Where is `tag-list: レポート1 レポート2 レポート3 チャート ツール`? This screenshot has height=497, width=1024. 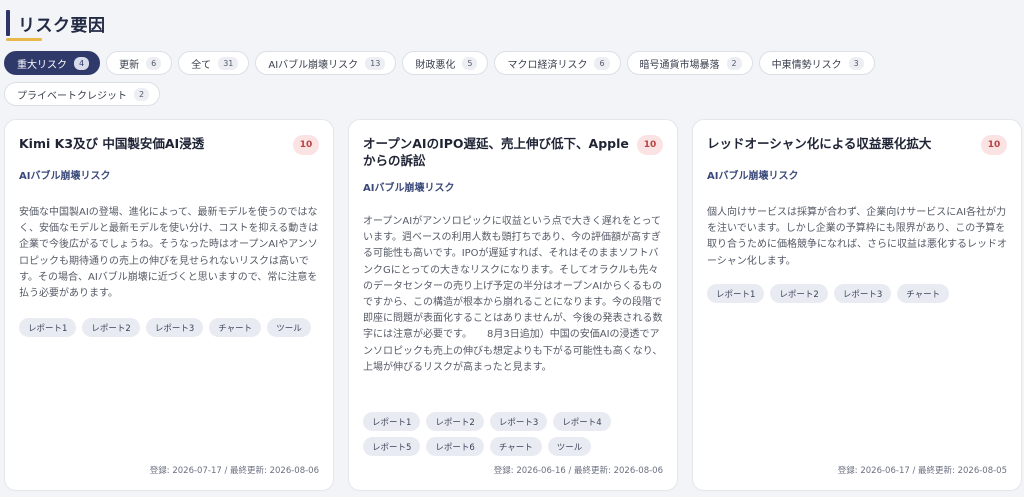 tag-list: レポート1 レポート2 レポート3 チャート ツール is located at coordinates (171, 327).